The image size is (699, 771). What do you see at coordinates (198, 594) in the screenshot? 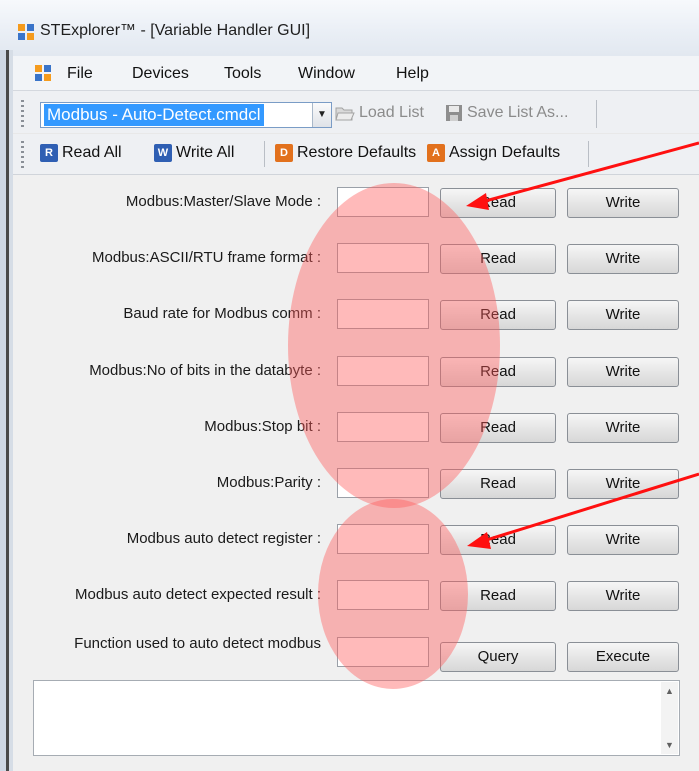
I see `variable-label: Modbus auto detect expected result :` at bounding box center [198, 594].